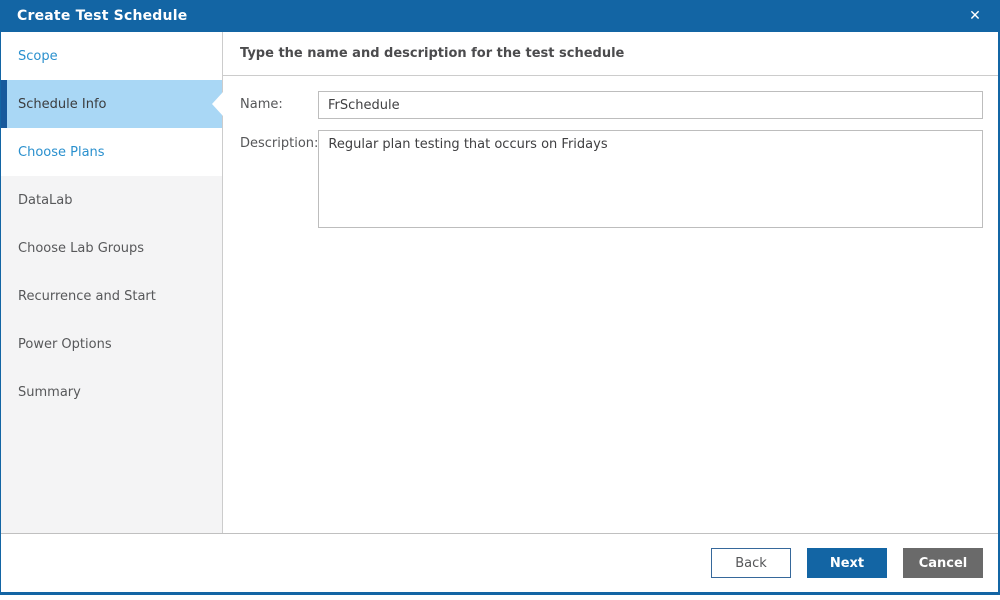 Image resolution: width=1000 pixels, height=600 pixels. I want to click on step-label: Choose Plans, so click(61, 152).